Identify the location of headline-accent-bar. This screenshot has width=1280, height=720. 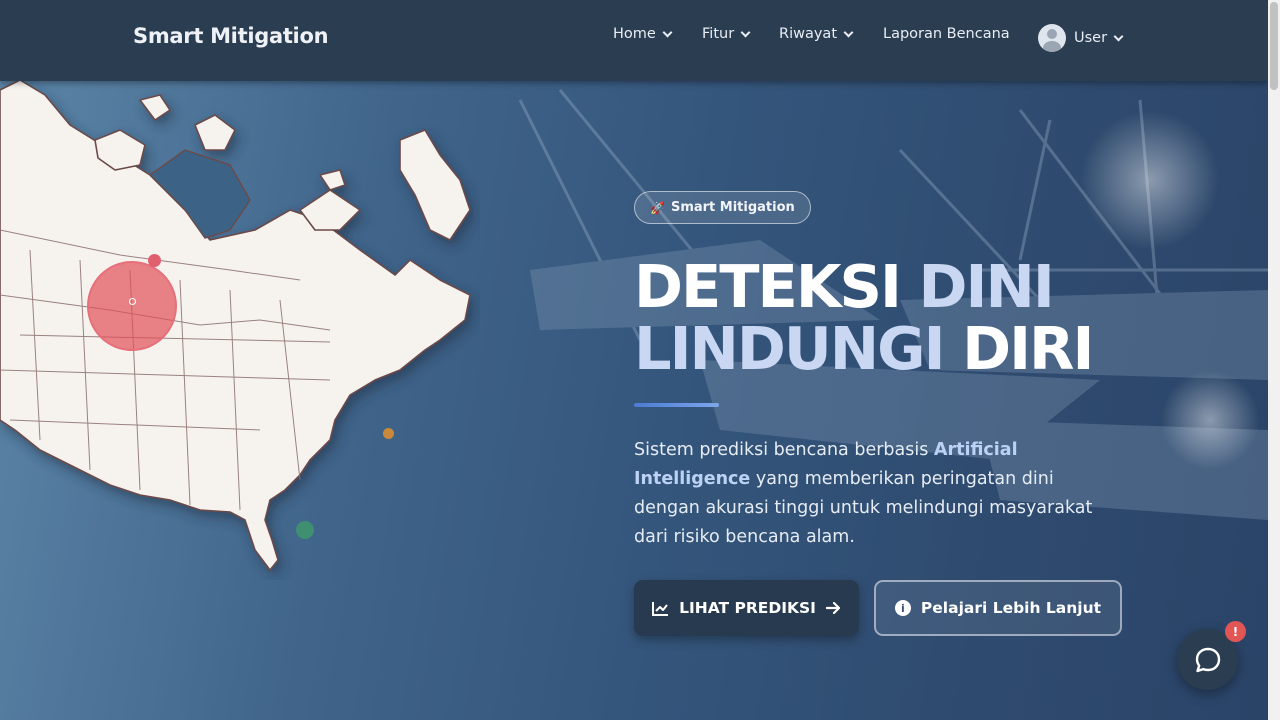
(676, 405).